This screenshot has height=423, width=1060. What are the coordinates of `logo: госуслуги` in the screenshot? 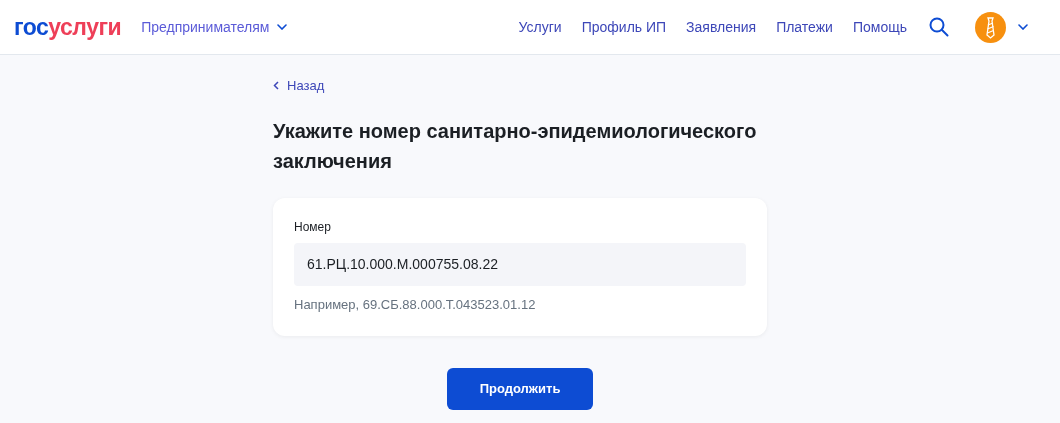 It's located at (68, 27).